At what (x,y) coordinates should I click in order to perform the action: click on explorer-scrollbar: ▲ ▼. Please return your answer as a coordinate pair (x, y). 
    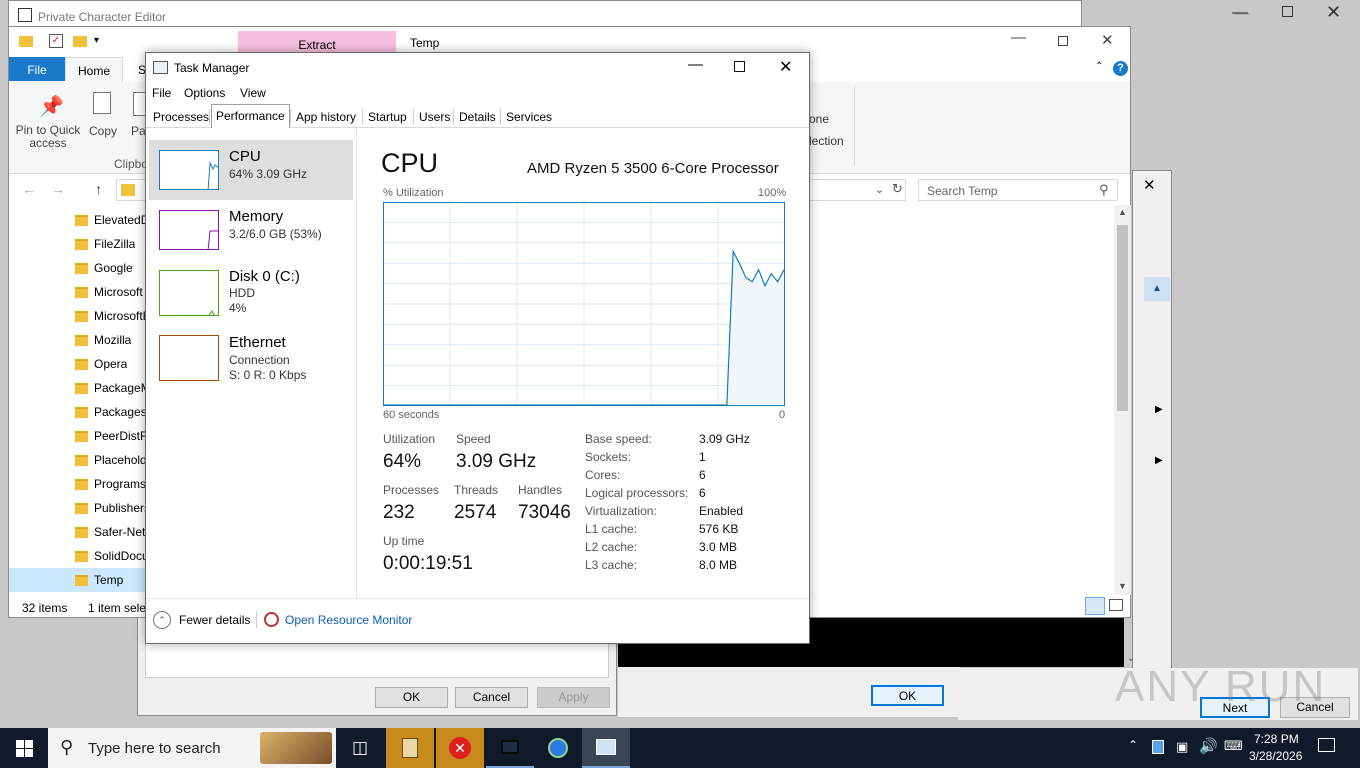
    Looking at the image, I should click on (1122, 400).